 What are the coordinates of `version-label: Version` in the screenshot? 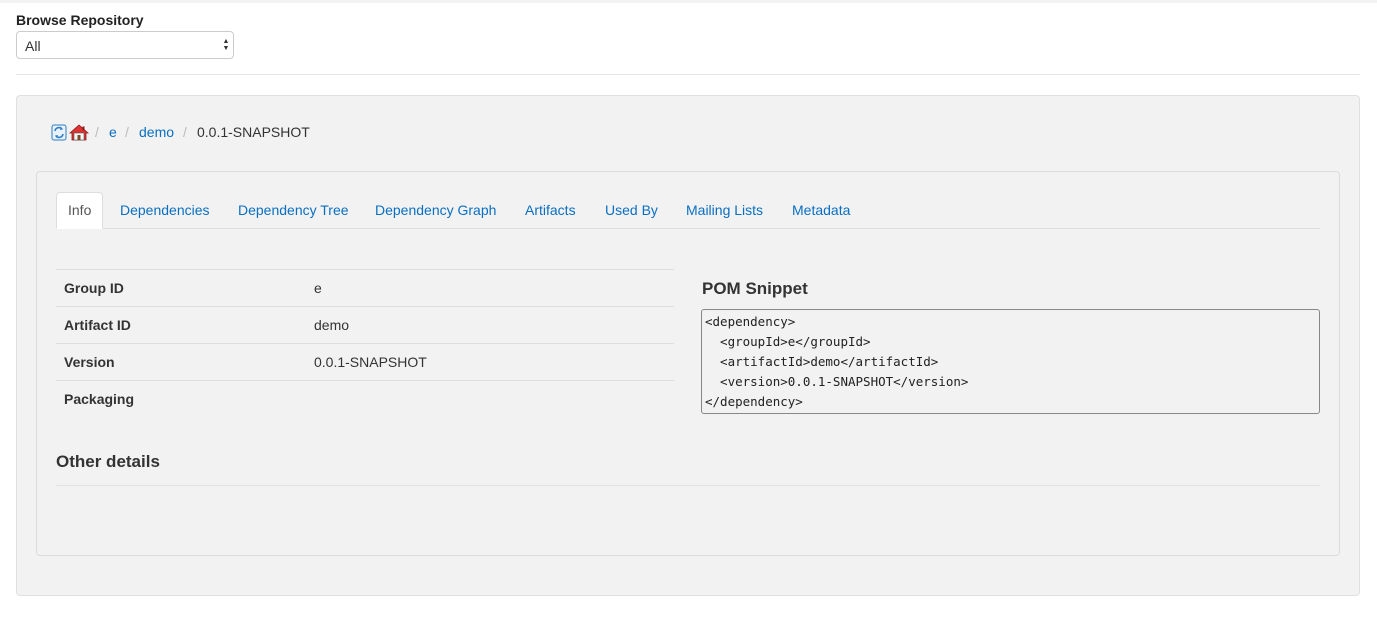 It's located at (89, 362).